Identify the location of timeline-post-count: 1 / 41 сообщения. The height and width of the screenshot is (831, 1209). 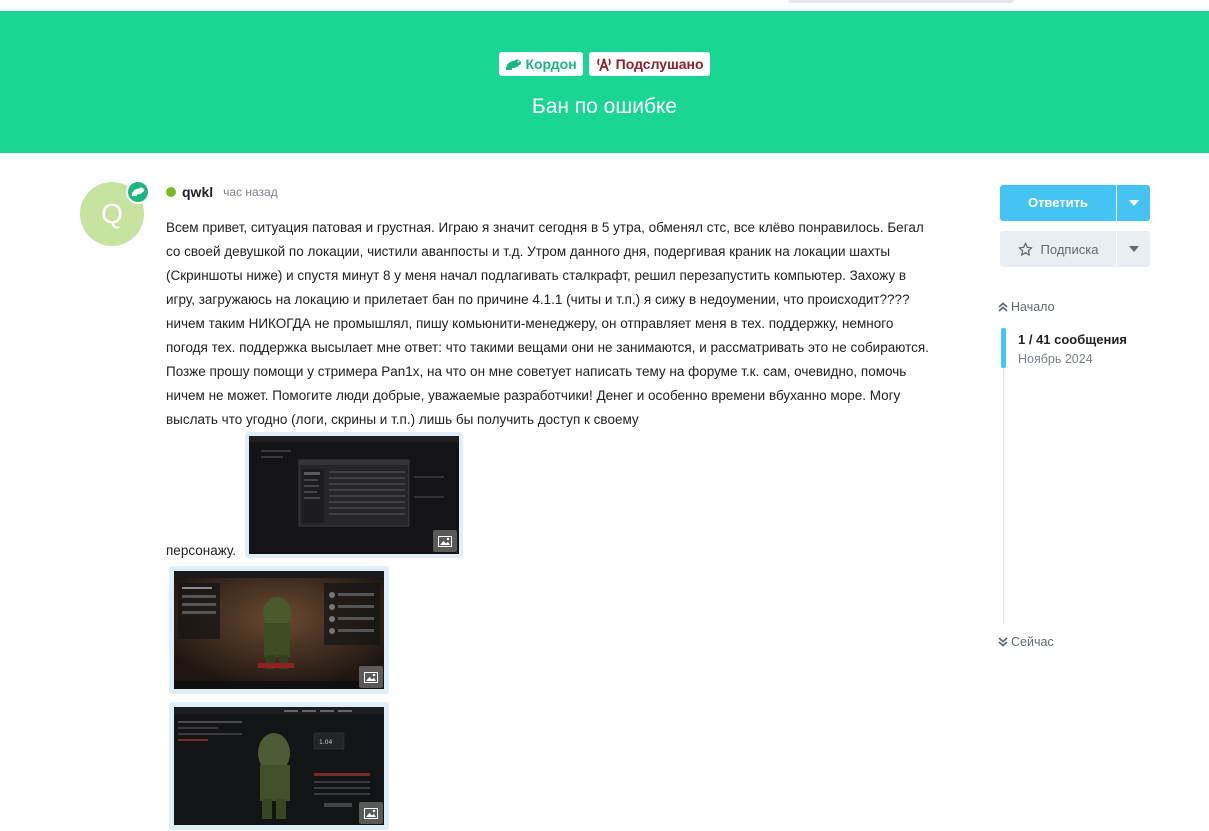
(1072, 339).